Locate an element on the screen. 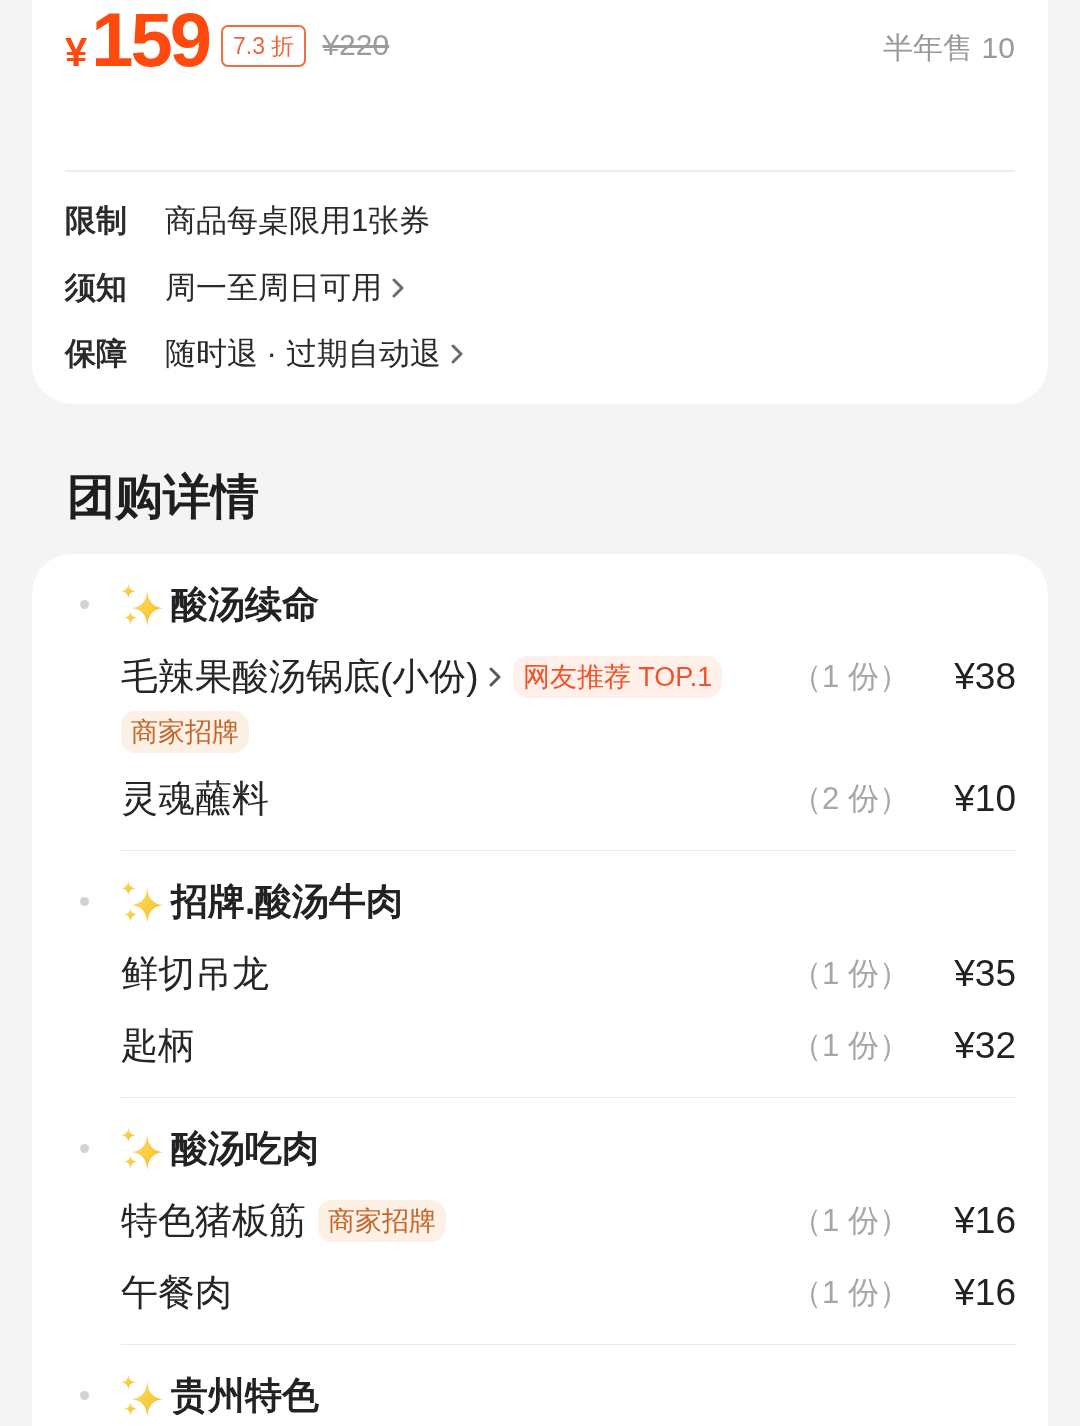 The width and height of the screenshot is (1080, 1426). dish-name: 鲜切吊龙 is located at coordinates (195, 973).